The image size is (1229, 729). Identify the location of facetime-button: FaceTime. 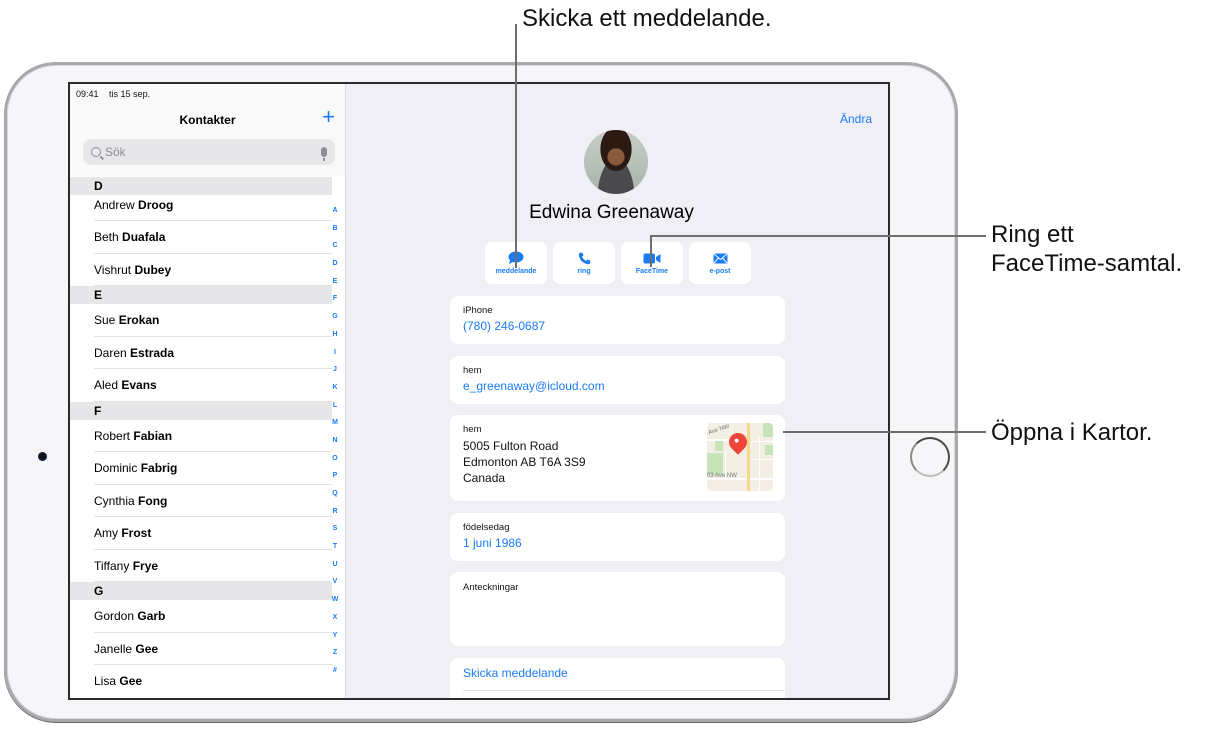
(652, 263).